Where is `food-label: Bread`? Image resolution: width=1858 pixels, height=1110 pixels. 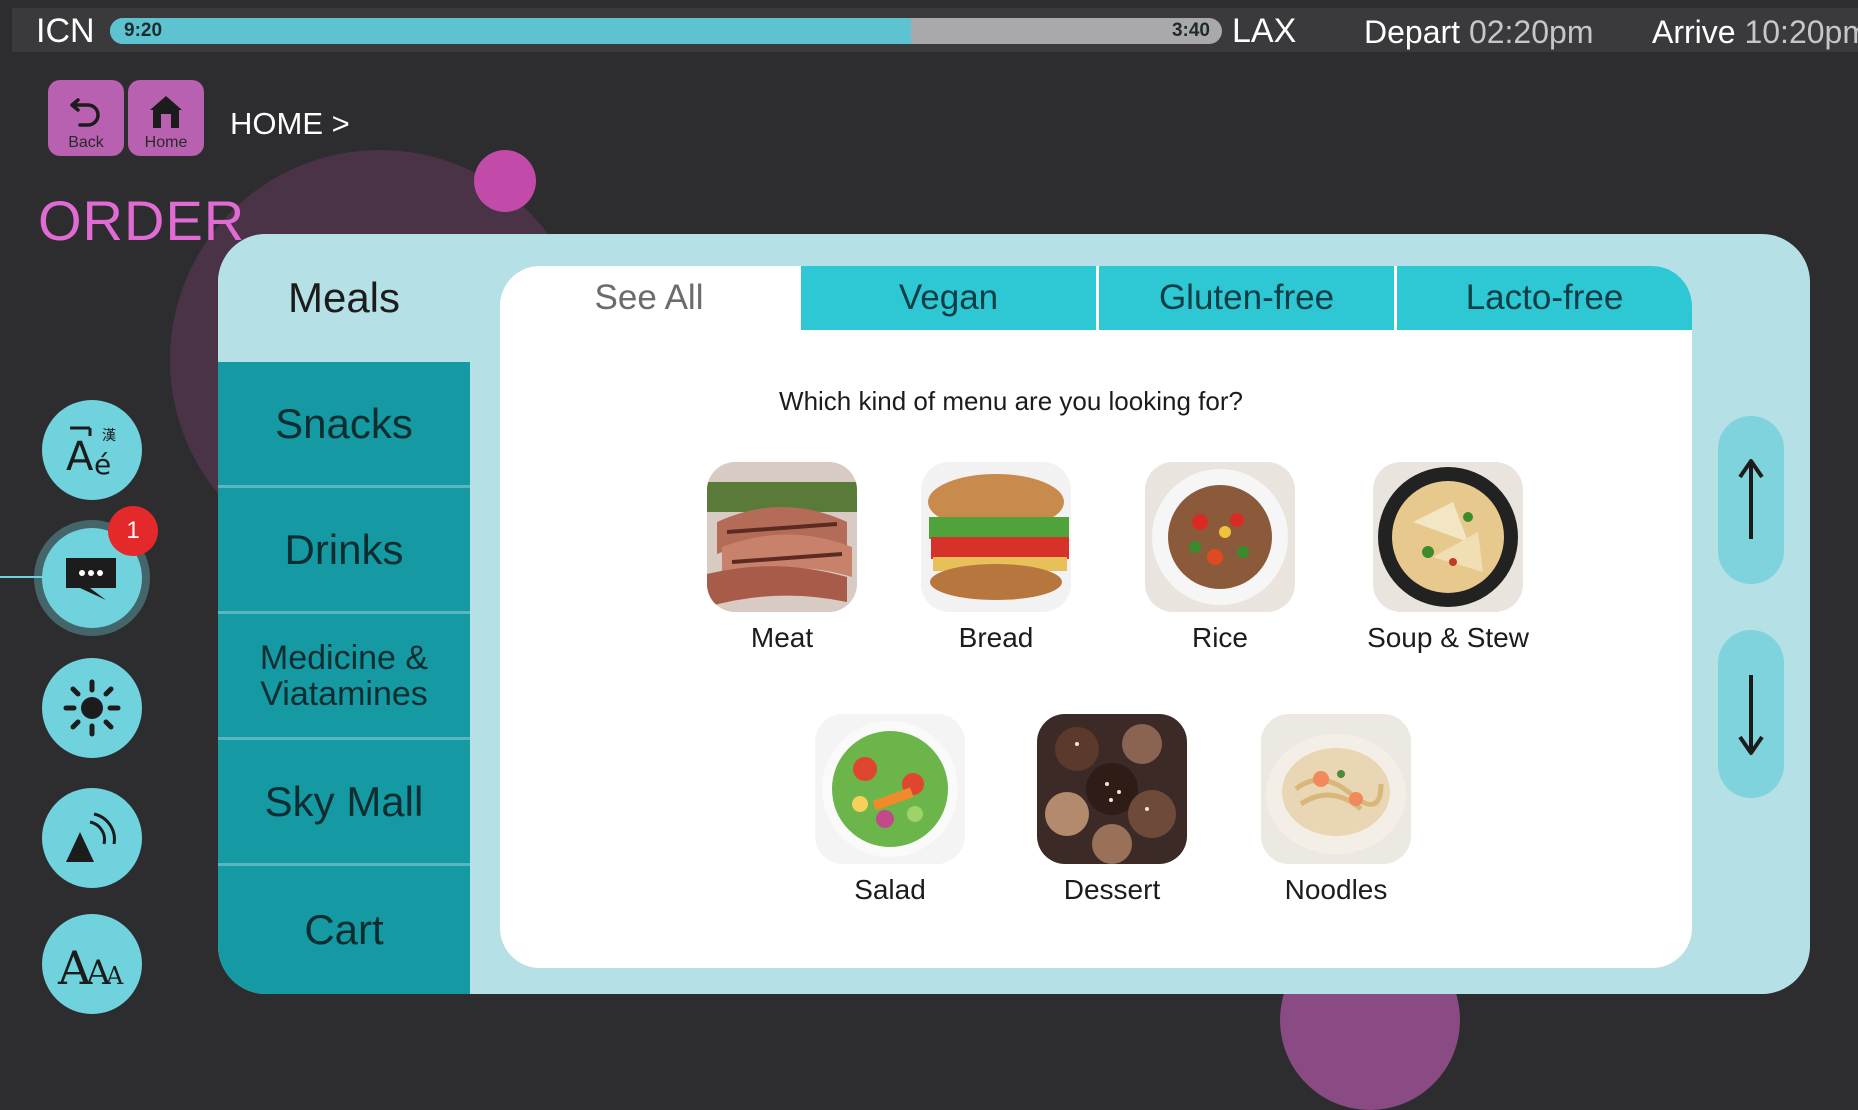
food-label: Bread is located at coordinates (996, 637).